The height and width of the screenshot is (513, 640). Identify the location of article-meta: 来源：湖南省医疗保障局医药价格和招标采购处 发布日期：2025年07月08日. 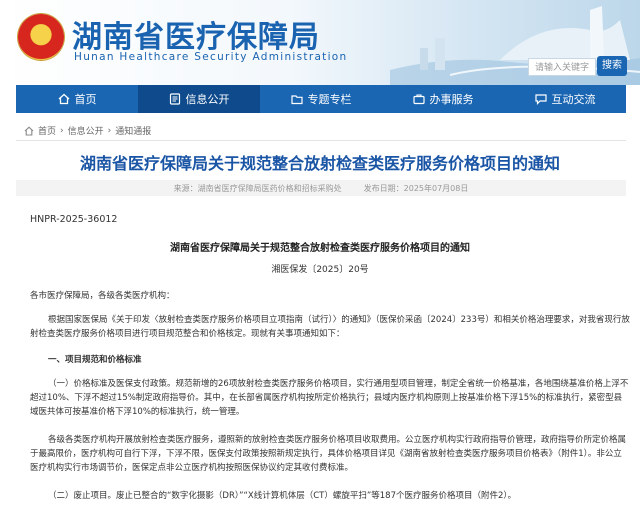
(321, 188).